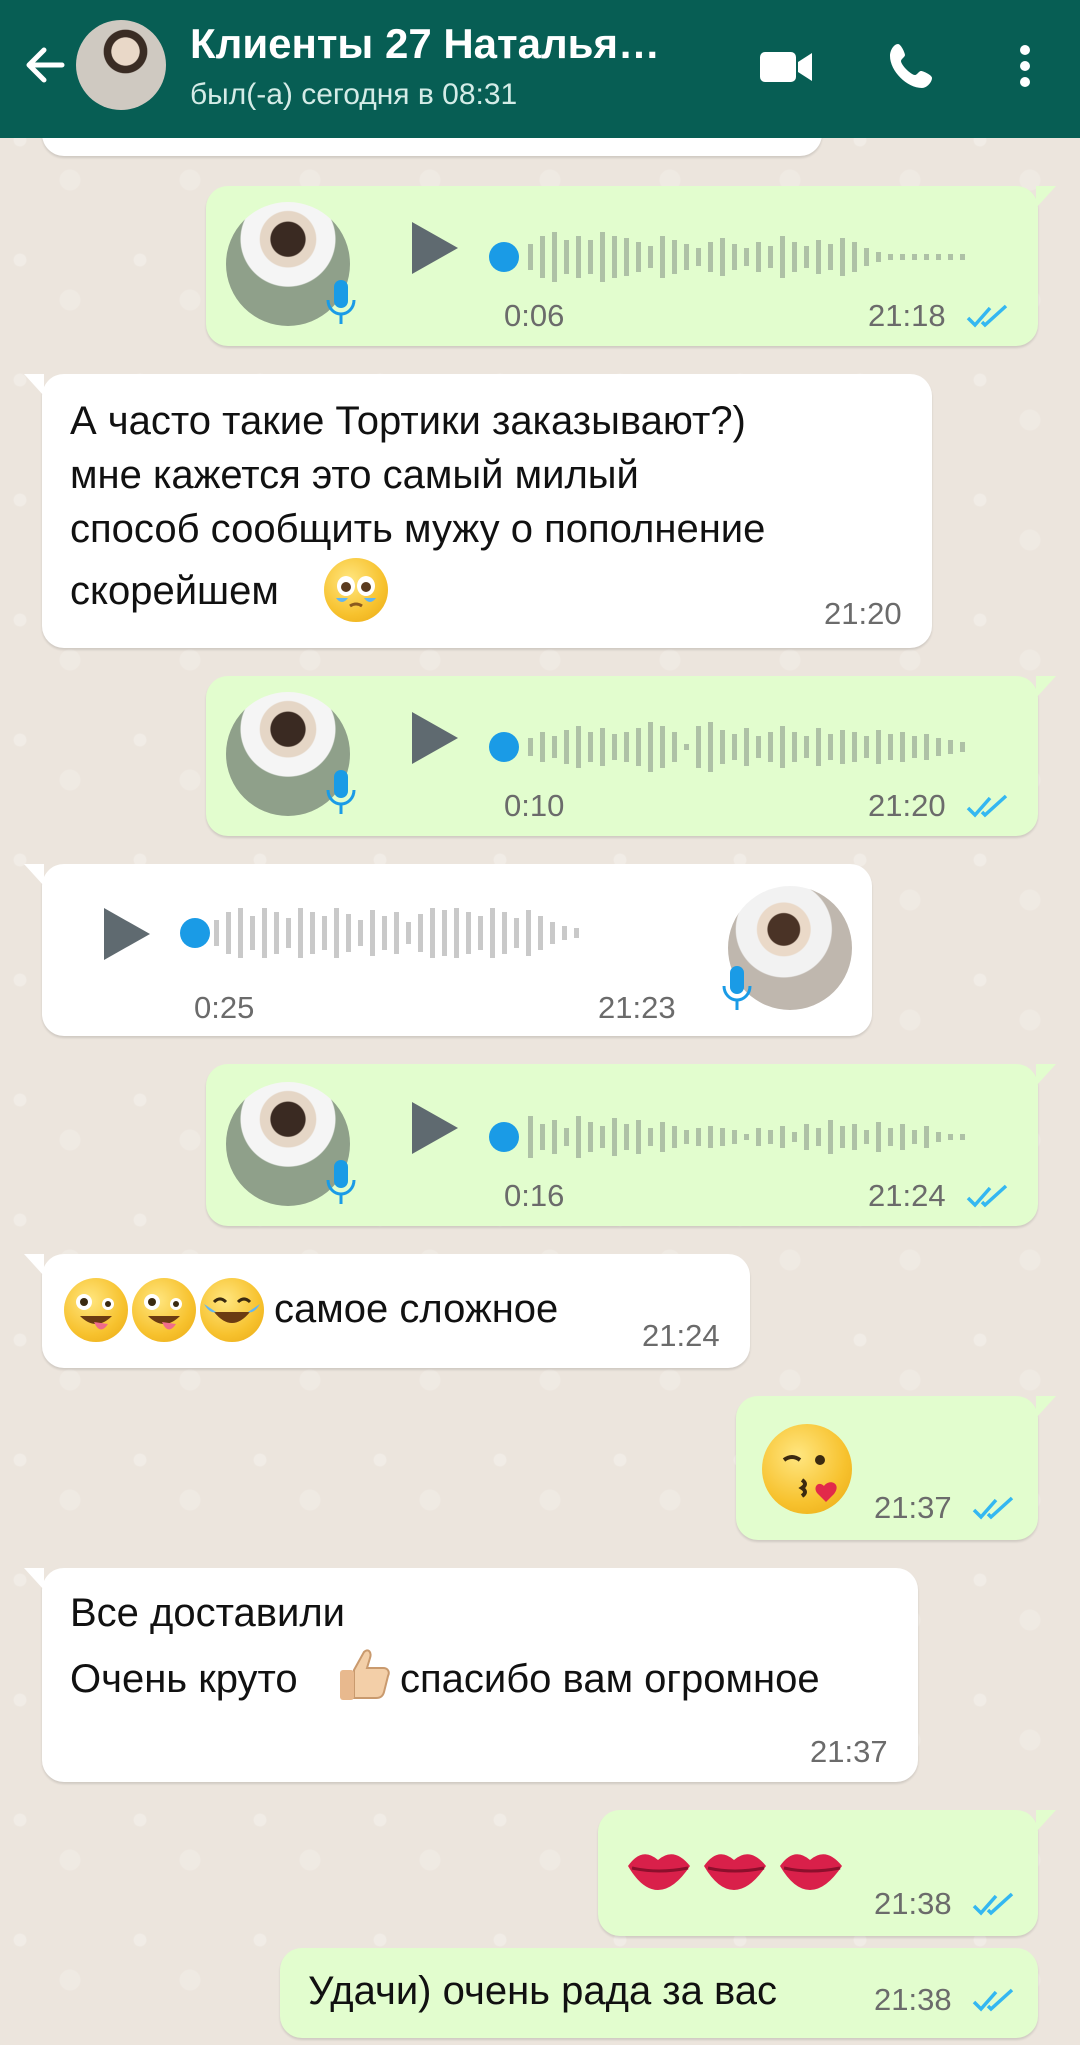 This screenshot has height=2045, width=1080. What do you see at coordinates (418, 529) in the screenshot?
I see `message-line: способ сообщить мужу о пополнение` at bounding box center [418, 529].